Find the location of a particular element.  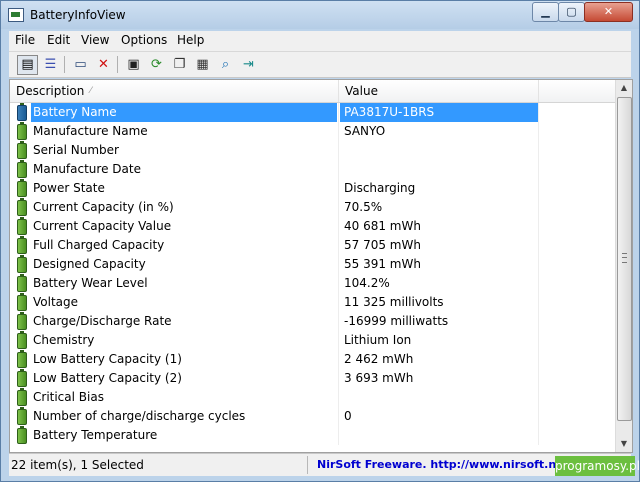

copy-icon: ❐ is located at coordinates (179, 65).